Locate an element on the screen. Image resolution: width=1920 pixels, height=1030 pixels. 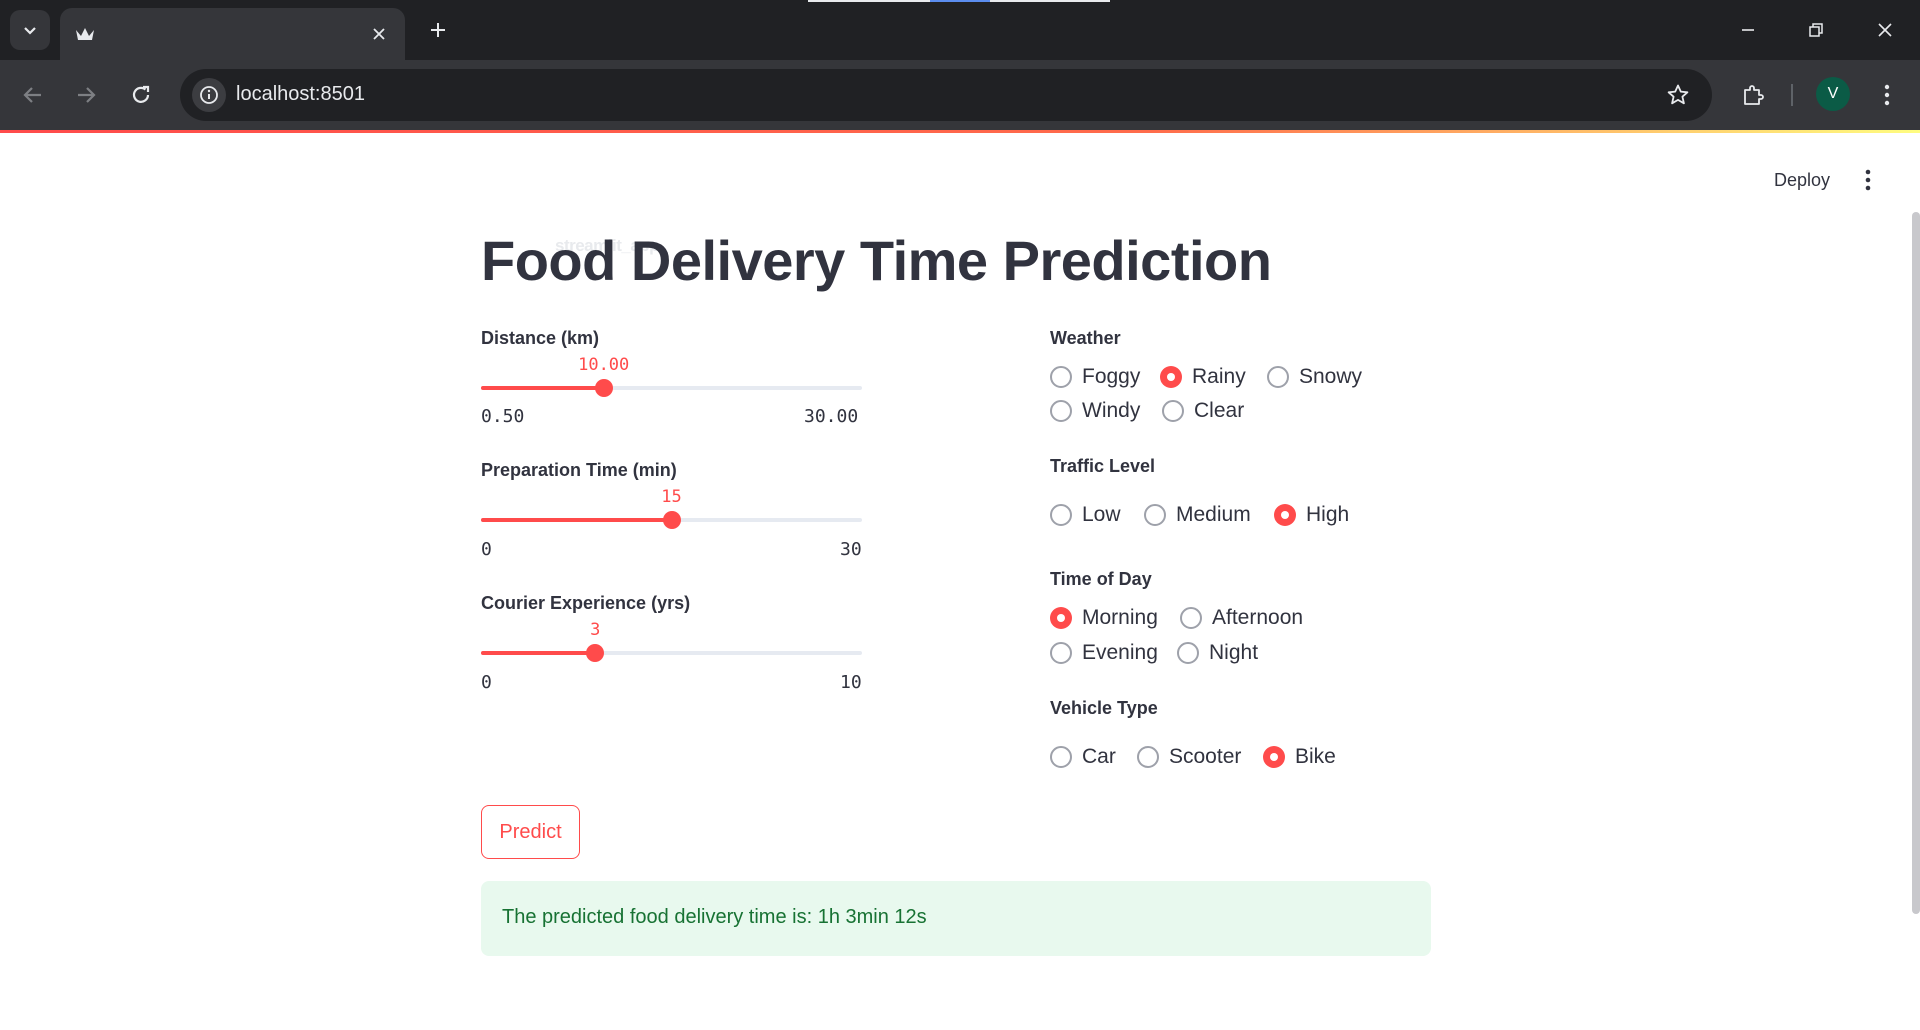
browser-menu-icon is located at coordinates (1887, 95).